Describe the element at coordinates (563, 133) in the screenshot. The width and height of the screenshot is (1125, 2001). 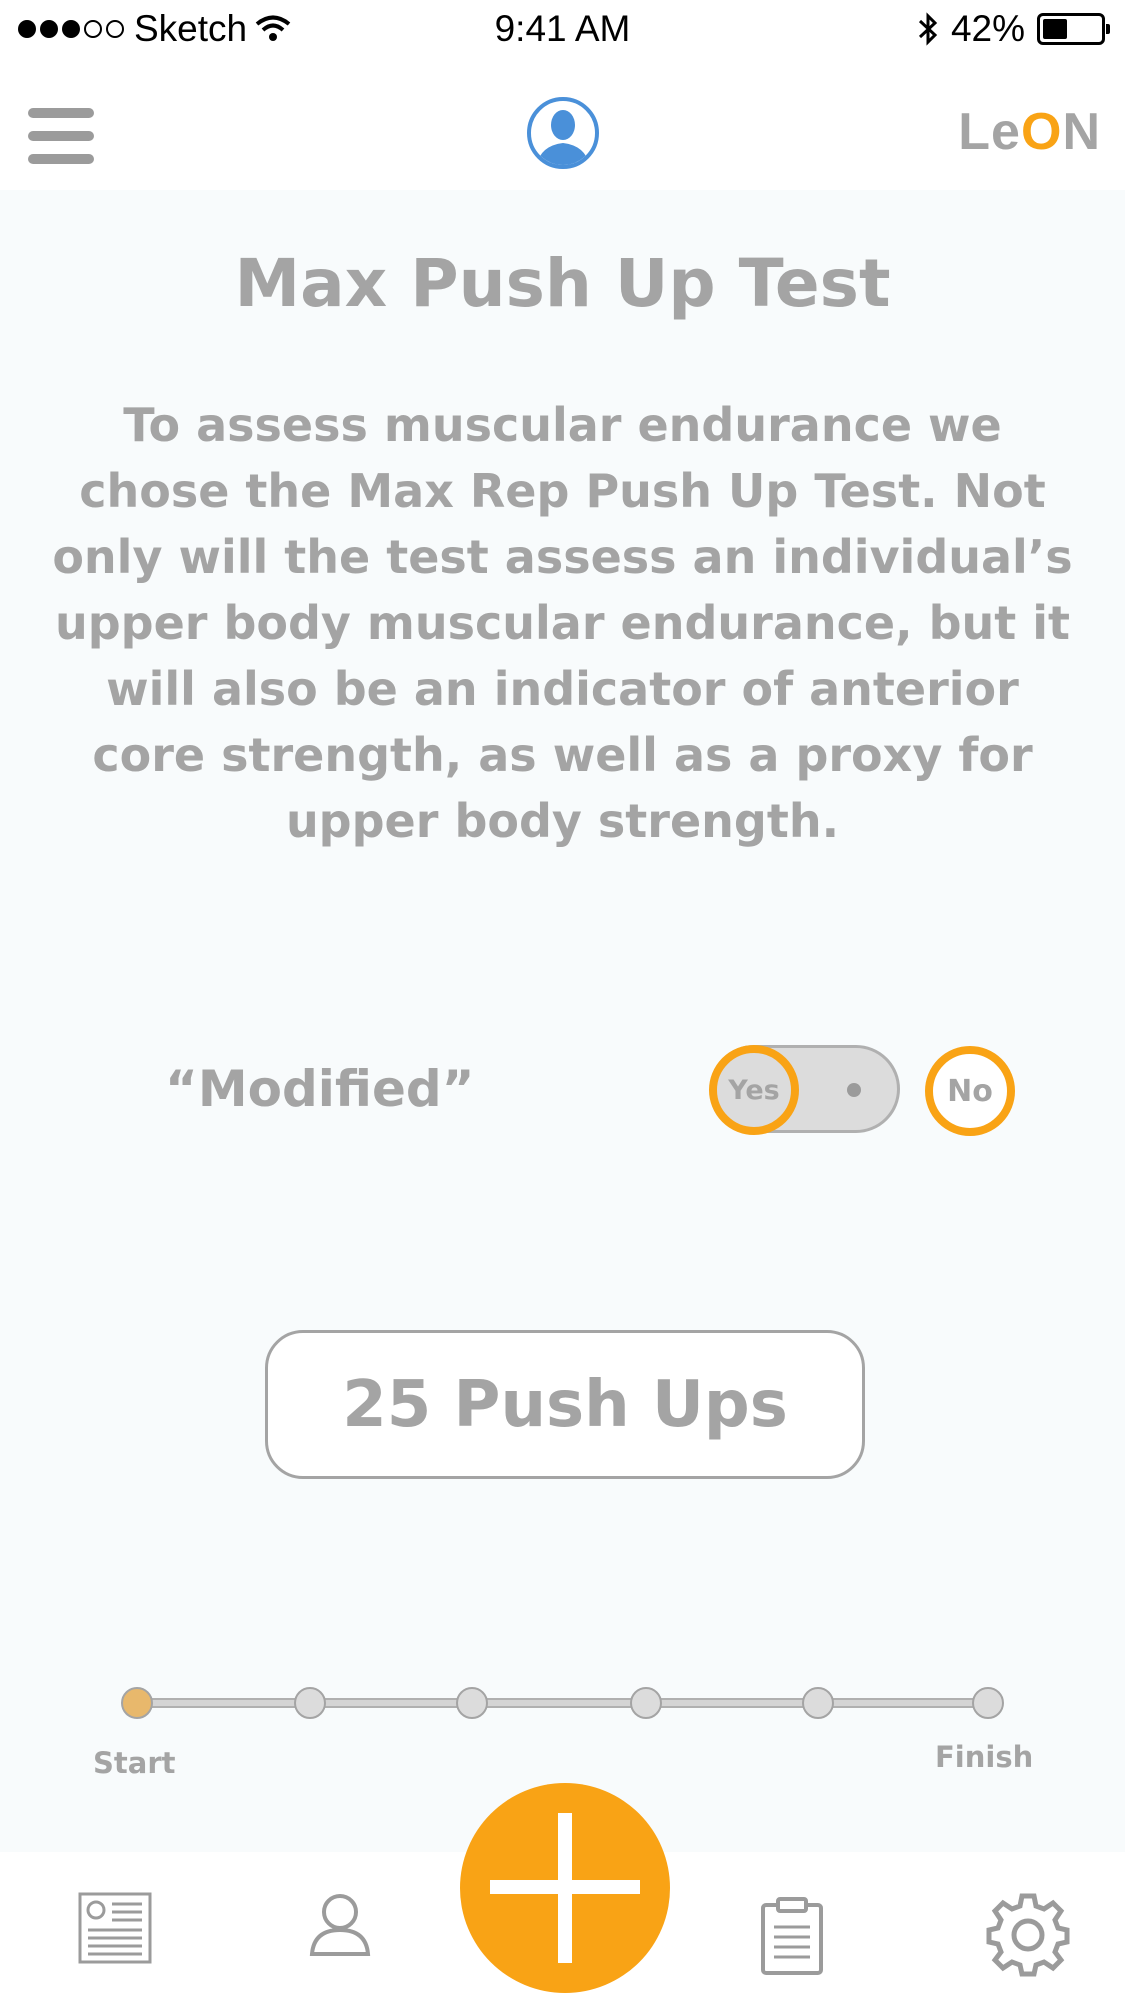
I see `avatar-icon` at that location.